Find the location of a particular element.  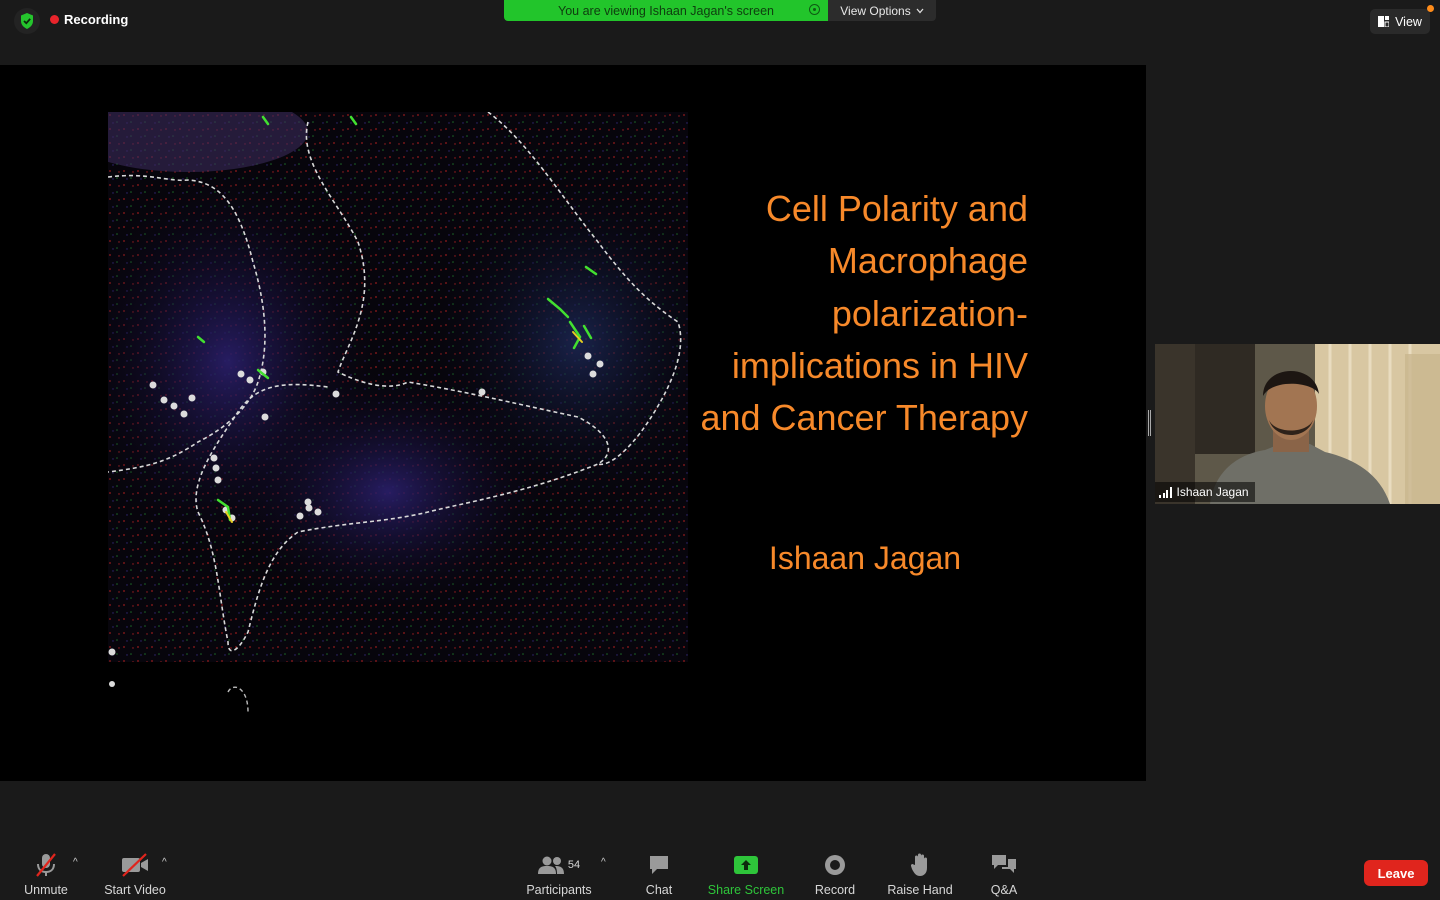

viewing-screen-banner: You are viewing Ishaan Jagan's screen is located at coordinates (666, 10).